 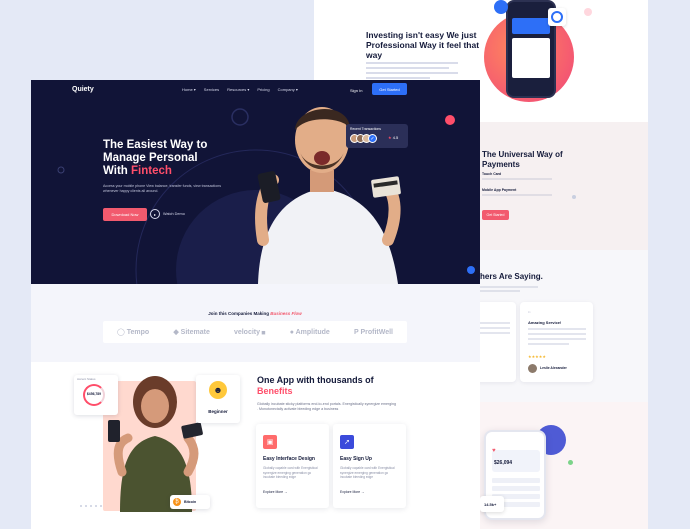 I want to click on star-rating-icon: ★★★★★, so click(x=537, y=356).